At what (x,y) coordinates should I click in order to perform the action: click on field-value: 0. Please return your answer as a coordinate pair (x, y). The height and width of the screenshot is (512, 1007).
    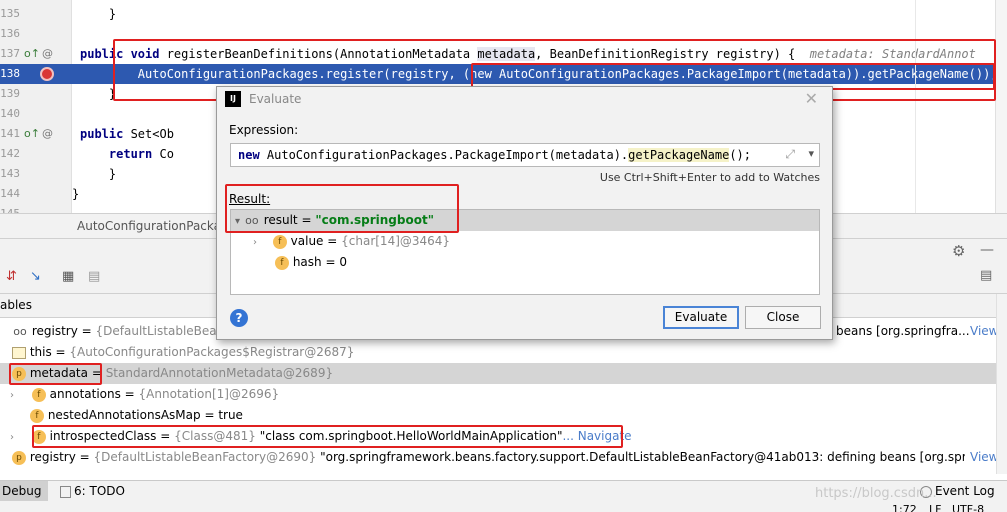
    Looking at the image, I should click on (343, 262).